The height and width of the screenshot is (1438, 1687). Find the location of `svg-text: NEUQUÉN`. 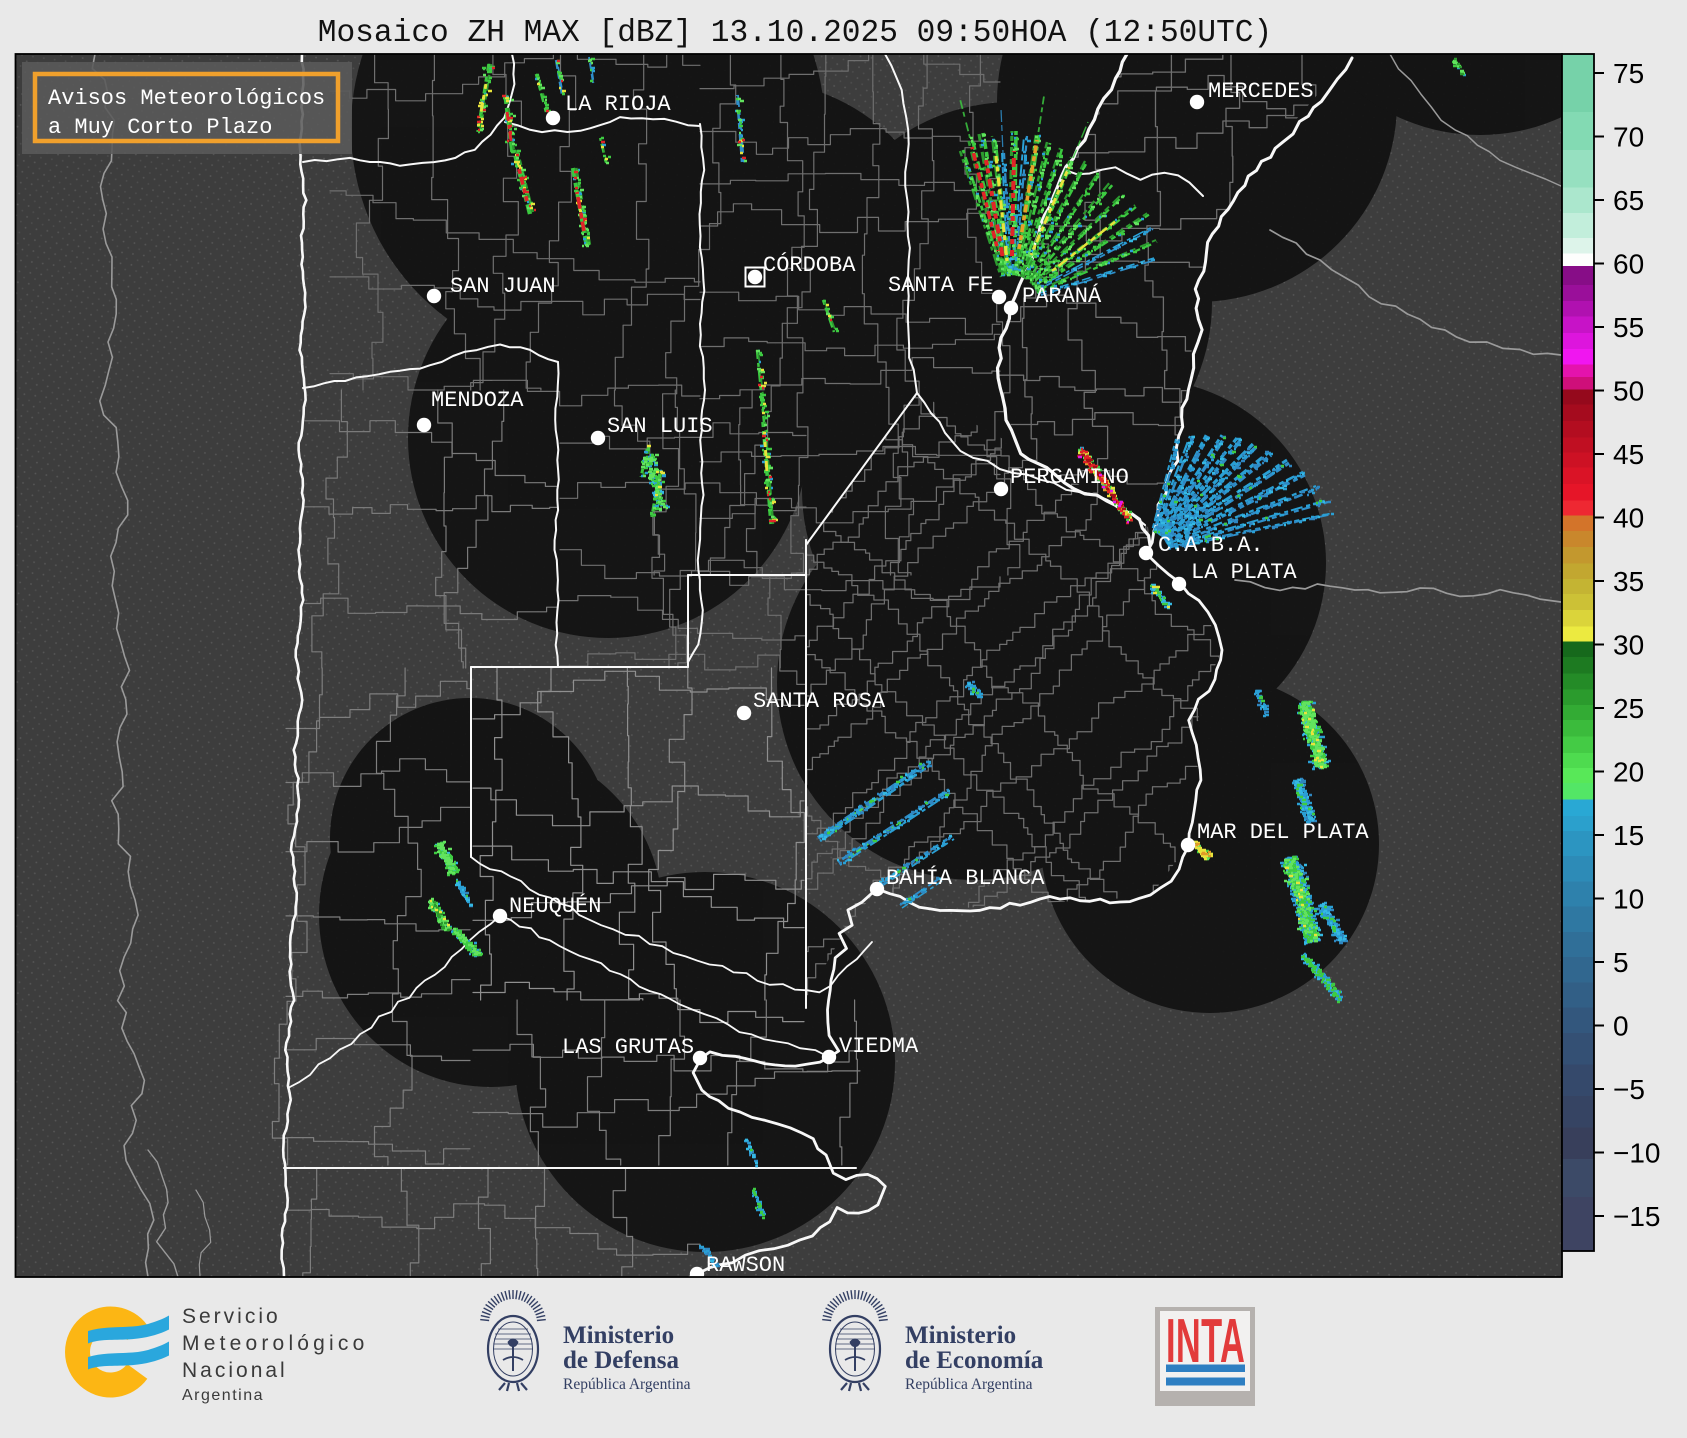

svg-text: NEUQUÉN is located at coordinates (555, 906).